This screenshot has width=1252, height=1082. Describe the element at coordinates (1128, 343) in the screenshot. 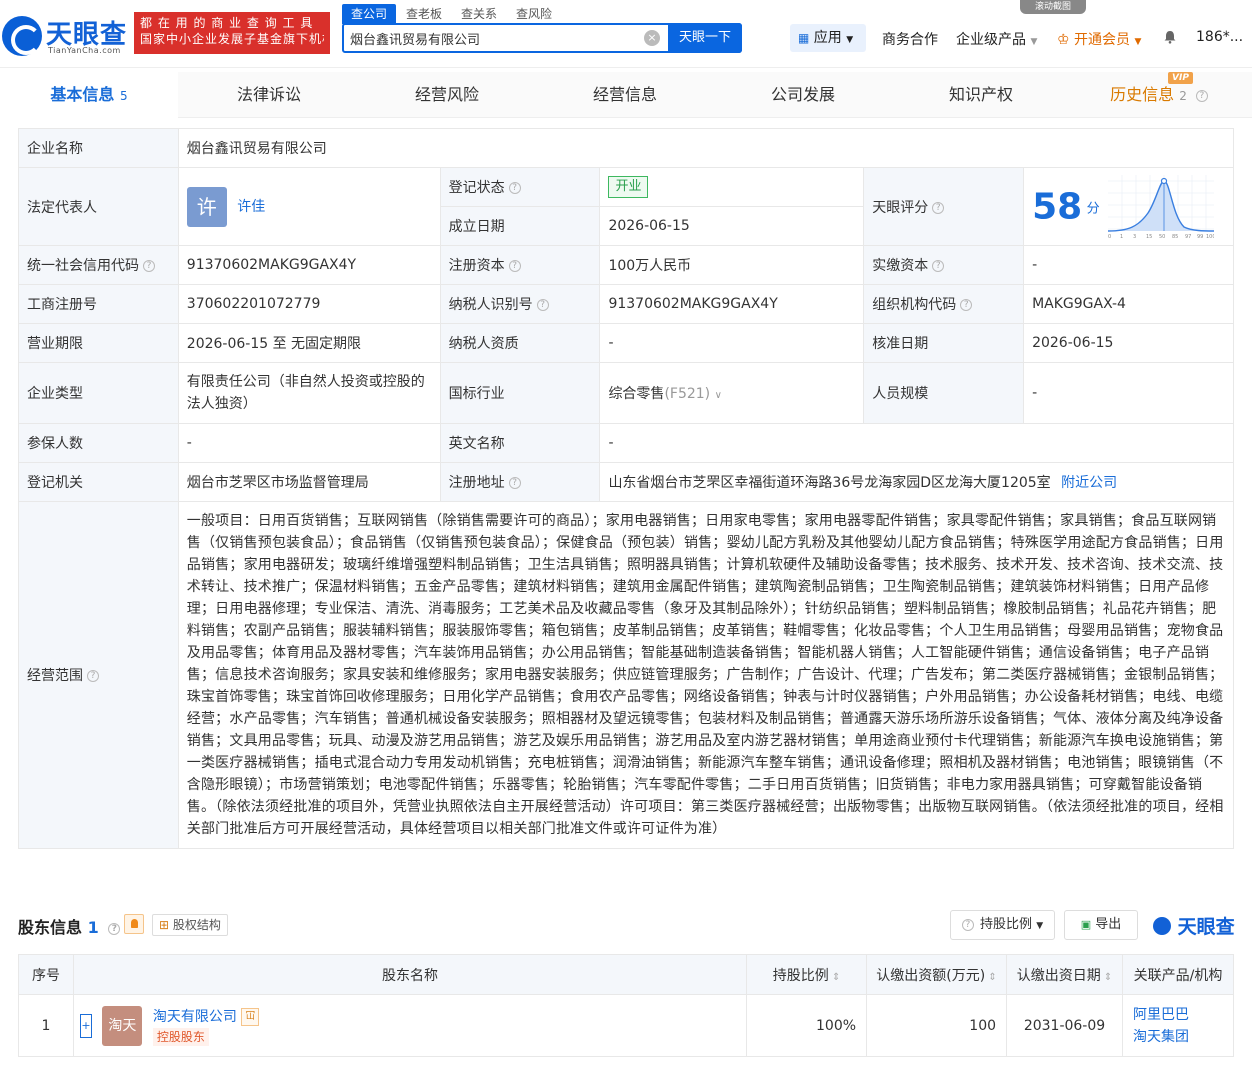

I see `approval-date-value: 2026-06-15` at that location.